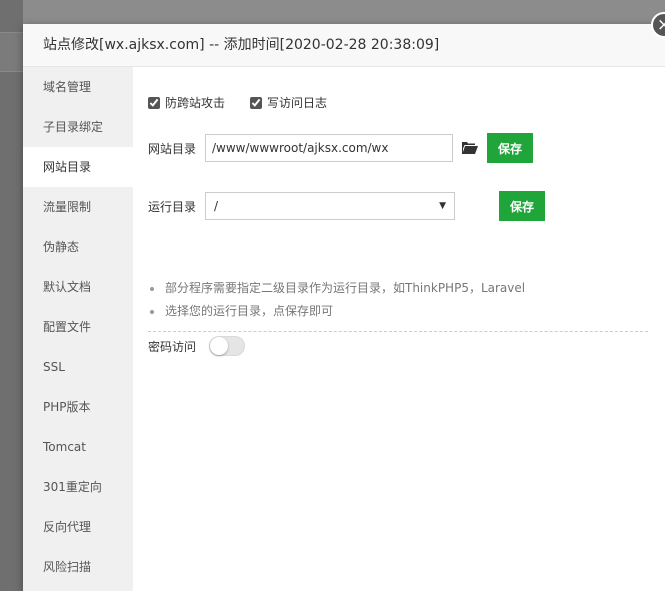  What do you see at coordinates (154, 102) in the screenshot?
I see `anti-cross-site-checkbox` at bounding box center [154, 102].